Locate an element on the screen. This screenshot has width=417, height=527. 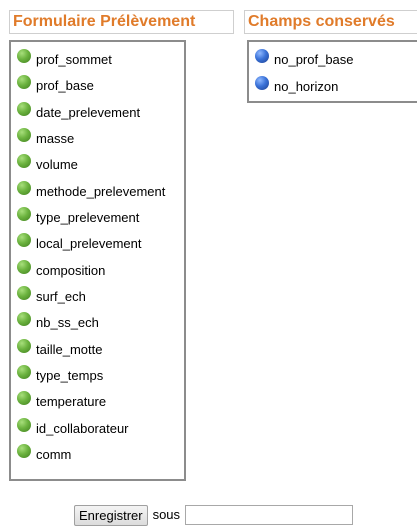
field-item-type-prelevement: type_prelevement is located at coordinates (100, 220).